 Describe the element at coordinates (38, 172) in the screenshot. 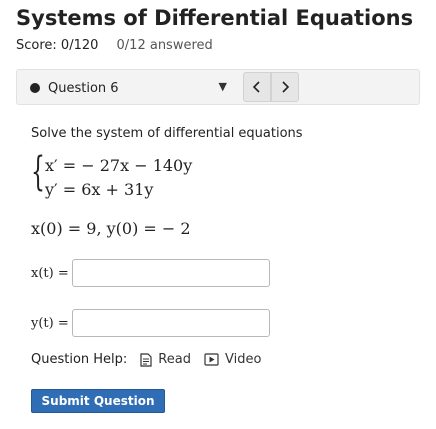

I see `system-brace: {` at that location.